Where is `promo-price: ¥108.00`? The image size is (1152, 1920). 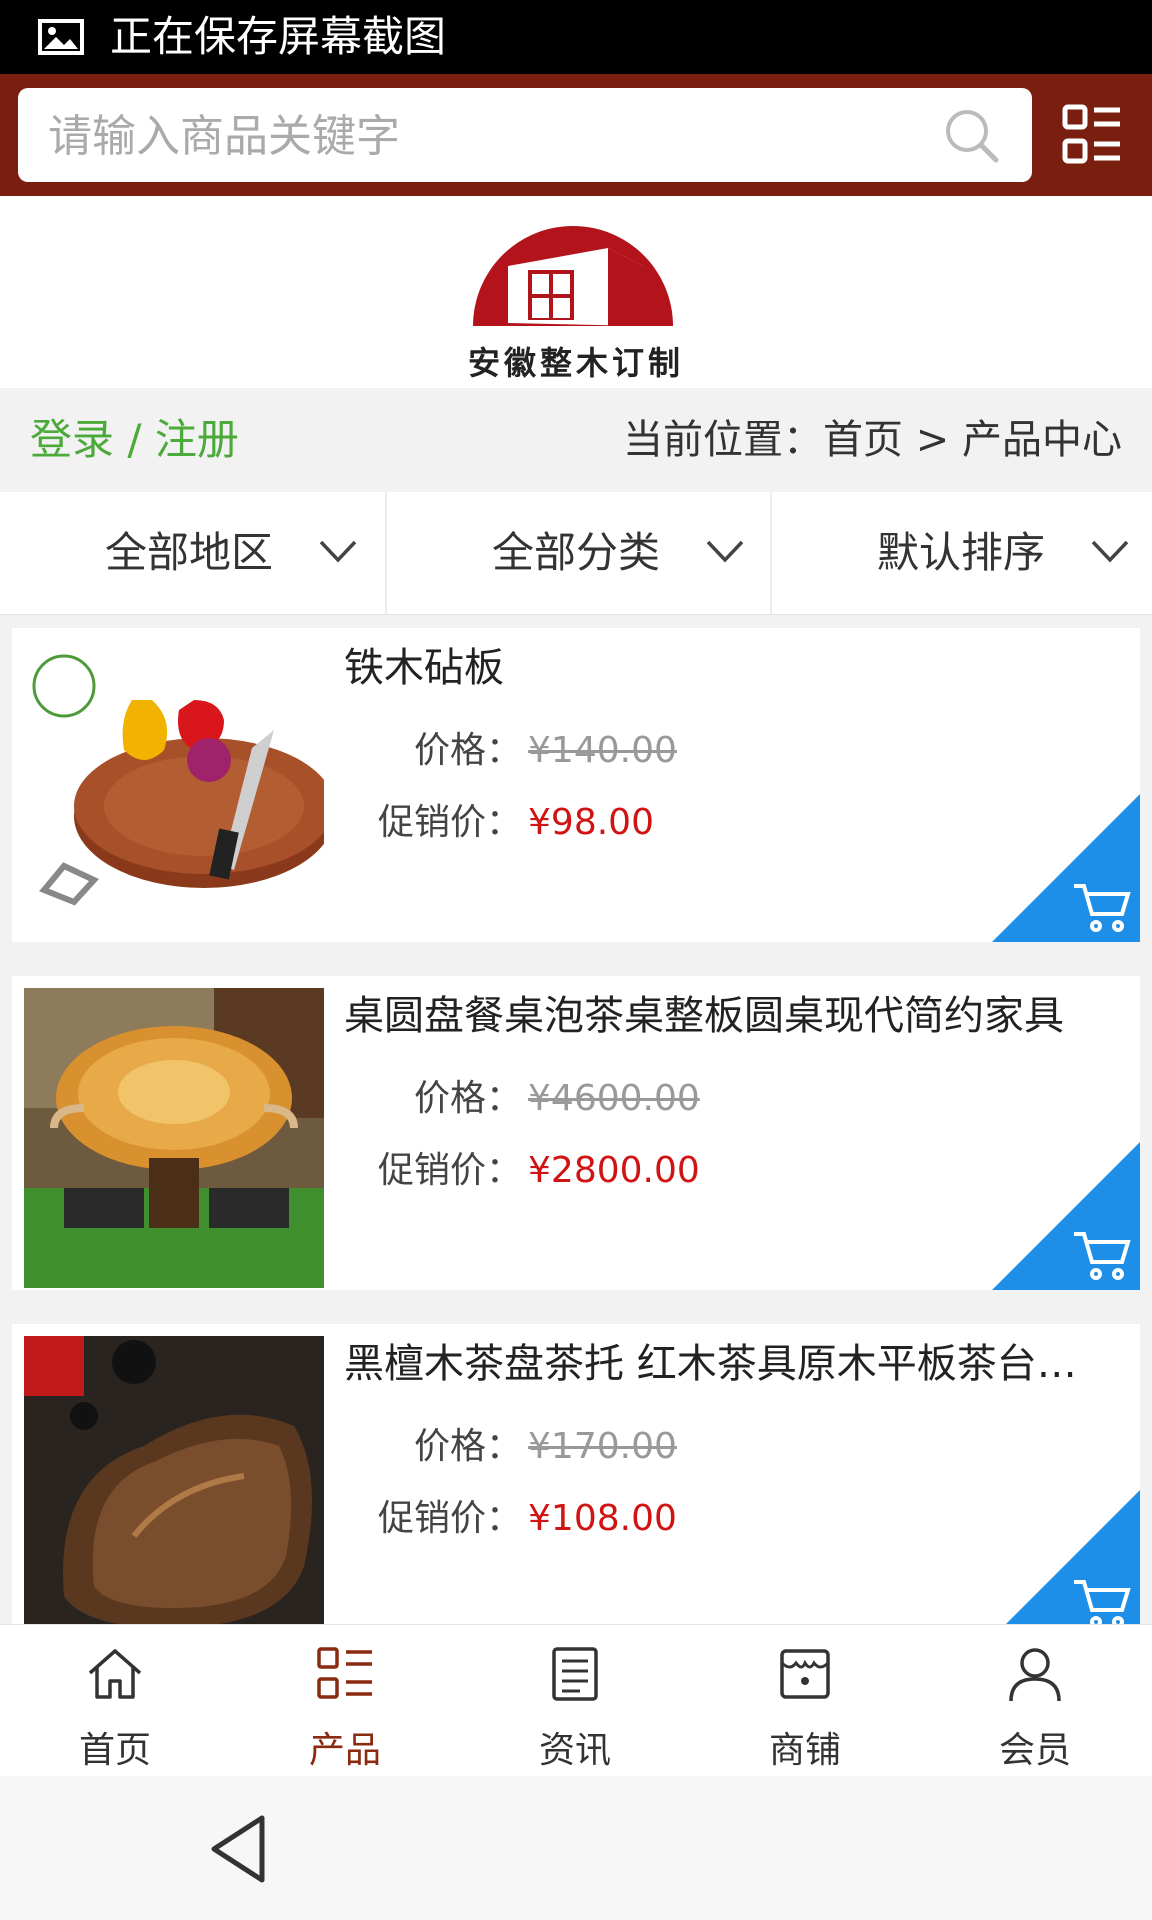
promo-price: ¥108.00 is located at coordinates (602, 1518).